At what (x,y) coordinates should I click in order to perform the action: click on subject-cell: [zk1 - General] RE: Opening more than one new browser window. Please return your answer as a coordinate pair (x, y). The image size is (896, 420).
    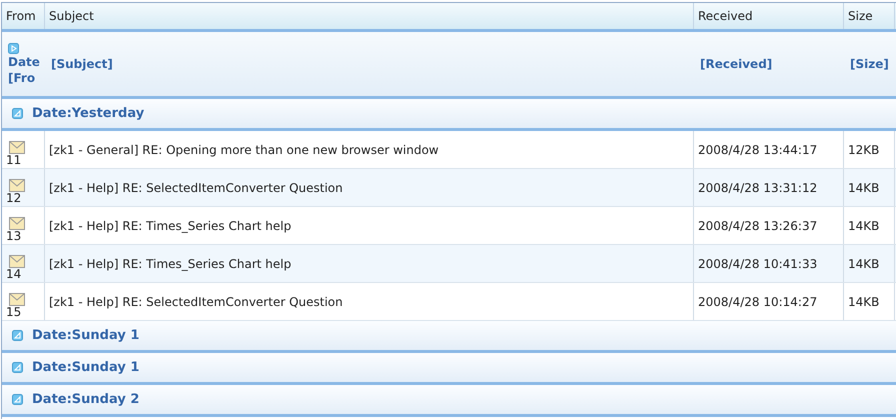
    Looking at the image, I should click on (369, 149).